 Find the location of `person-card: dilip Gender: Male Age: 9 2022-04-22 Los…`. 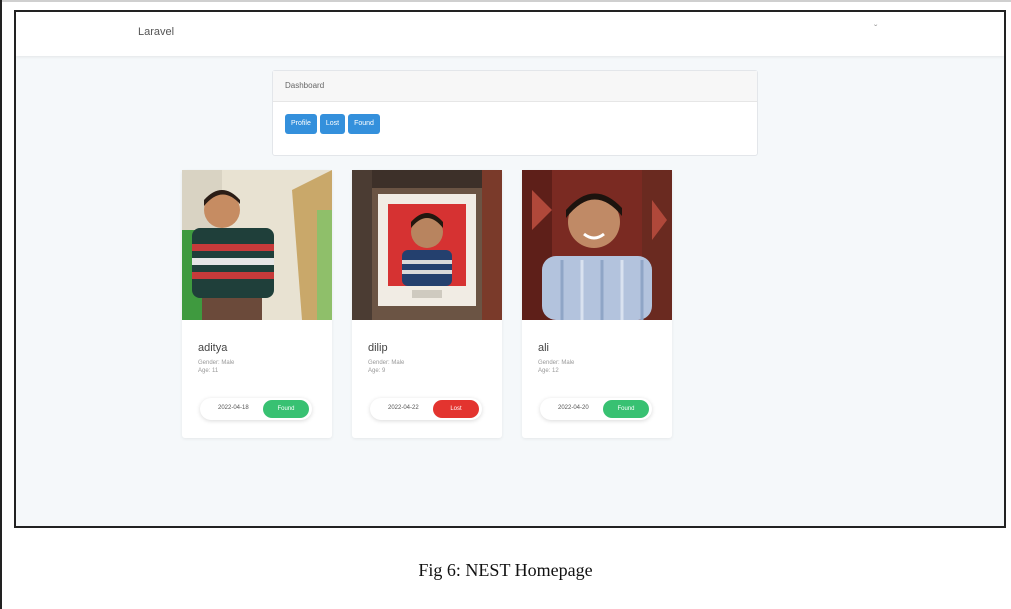

person-card: dilip Gender: Male Age: 9 2022-04-22 Los… is located at coordinates (427, 304).